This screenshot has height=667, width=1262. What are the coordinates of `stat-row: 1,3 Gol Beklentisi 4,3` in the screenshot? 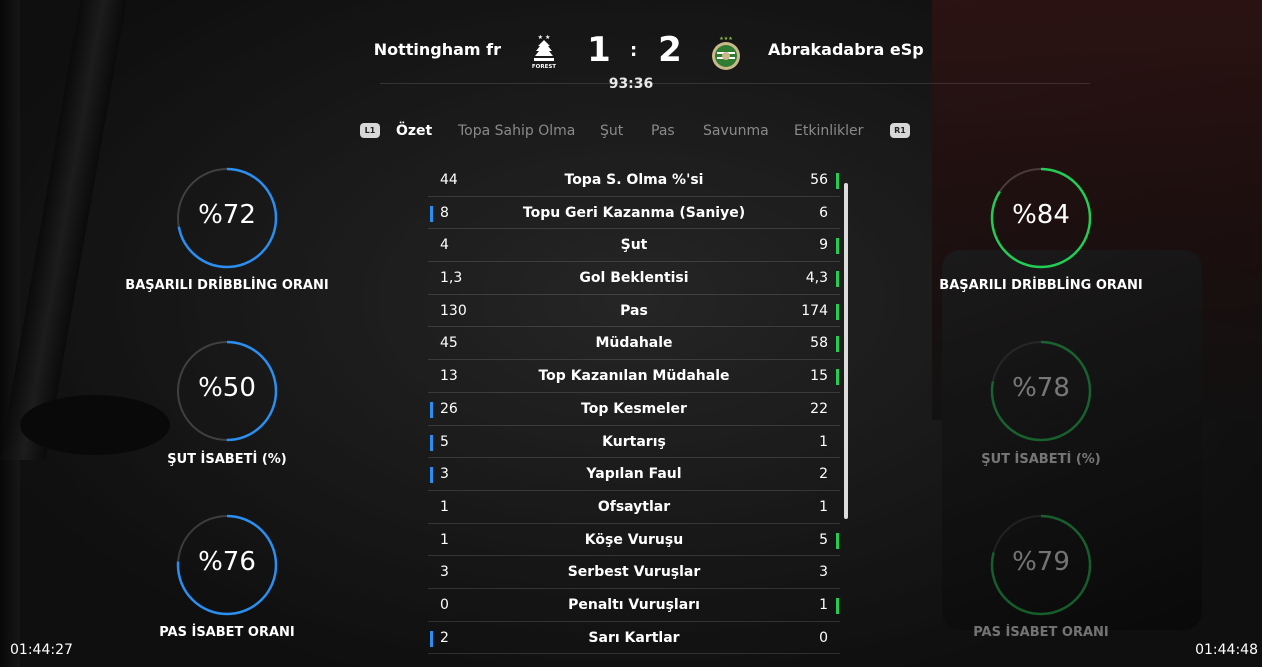 It's located at (634, 278).